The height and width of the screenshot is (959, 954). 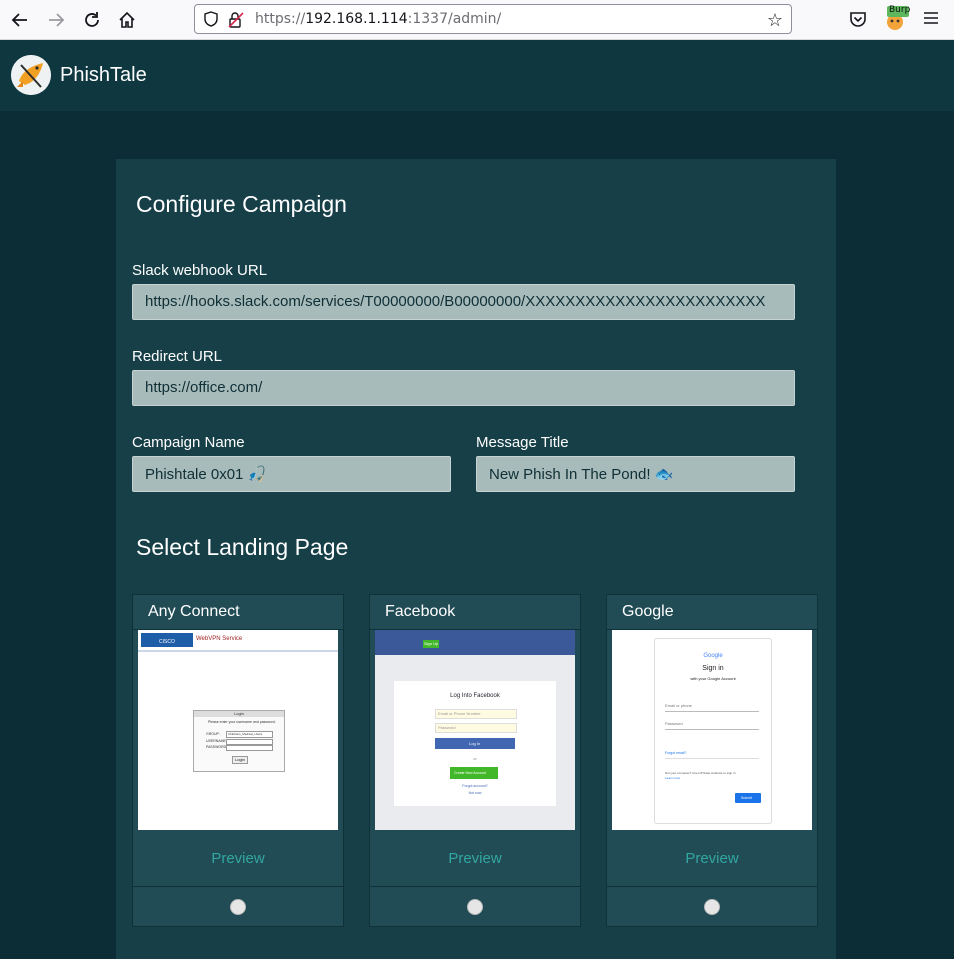 I want to click on login-button: Login, so click(x=240, y=759).